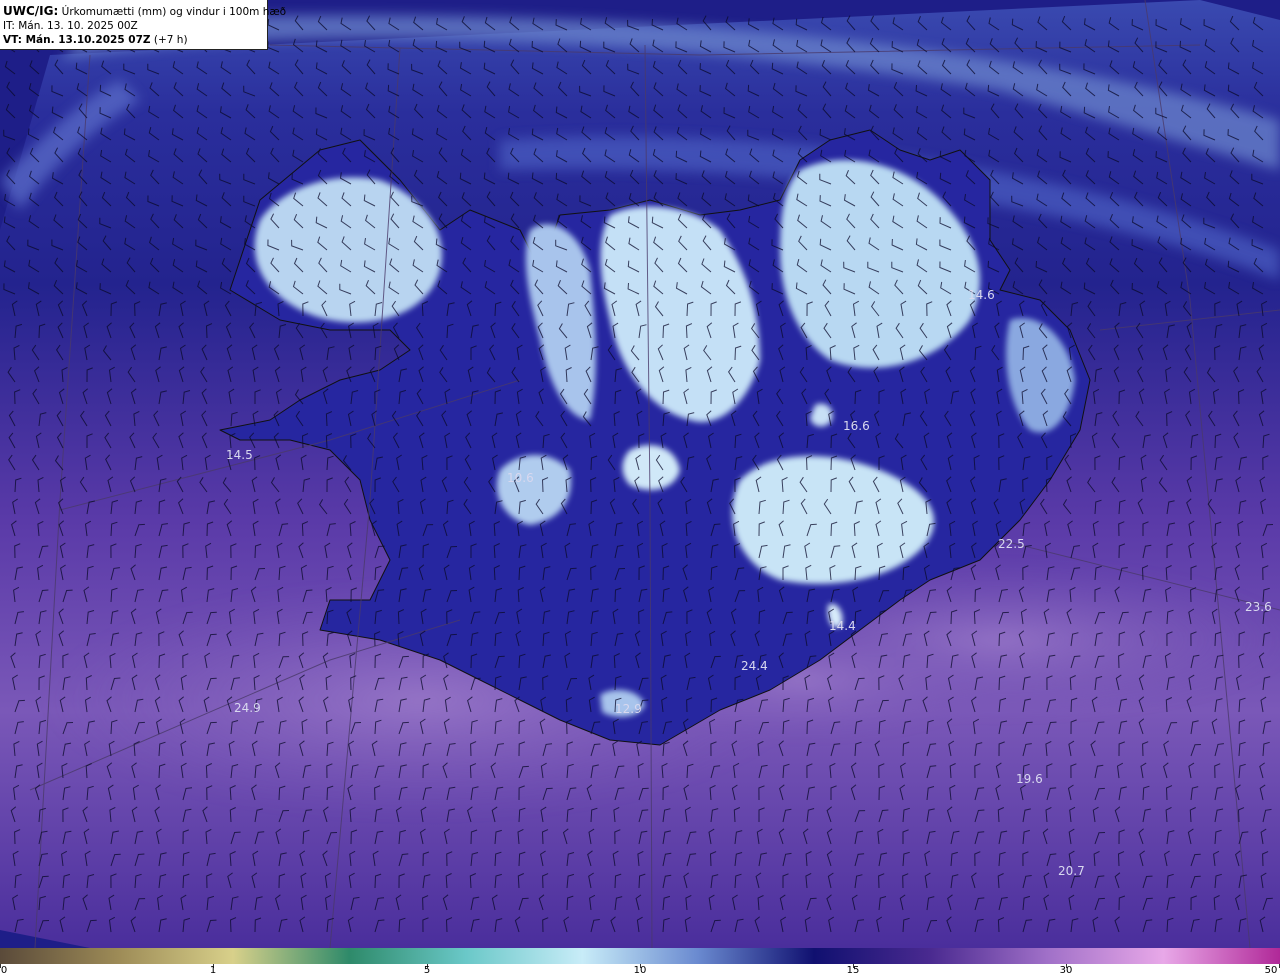 This screenshot has width=1280, height=978. I want to click on valid-time-line: VT: Mán. 13.10.2025 07Z (+7 h), so click(133, 40).